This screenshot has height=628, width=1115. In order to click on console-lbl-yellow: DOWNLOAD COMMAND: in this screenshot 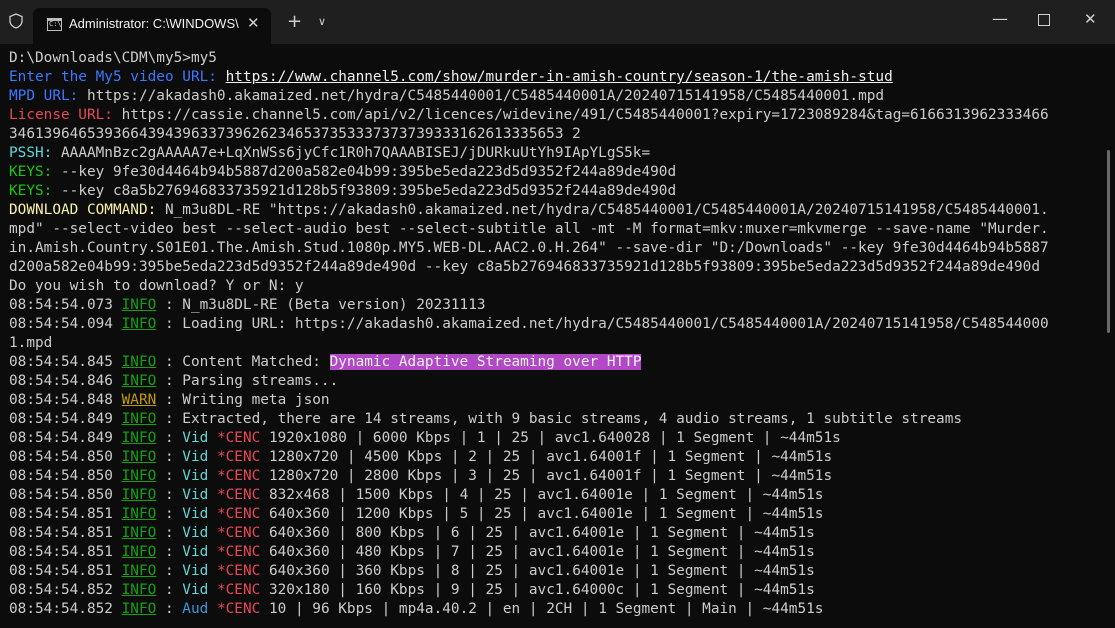, I will do `click(83, 210)`.